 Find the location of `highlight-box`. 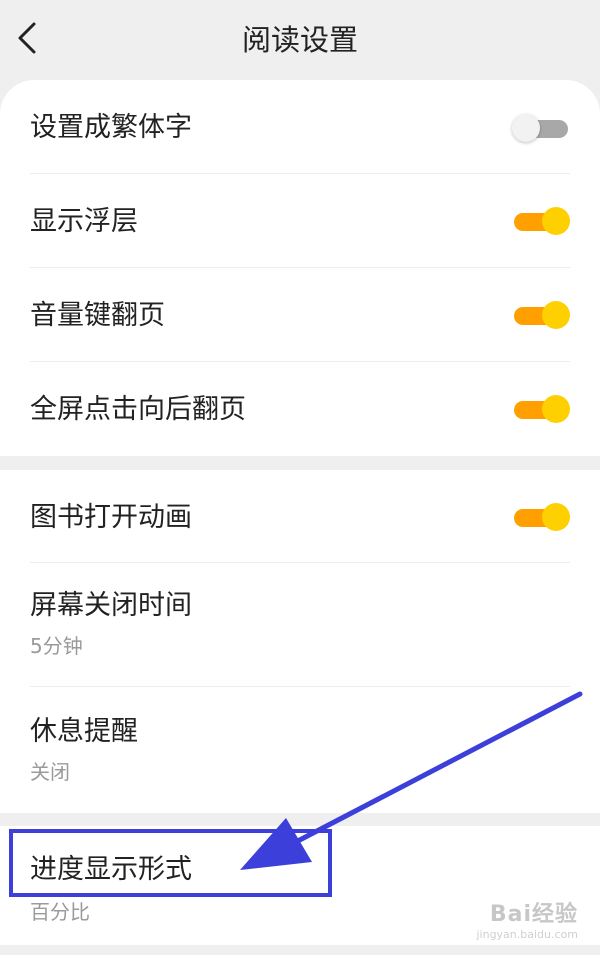

highlight-box is located at coordinates (170, 863).